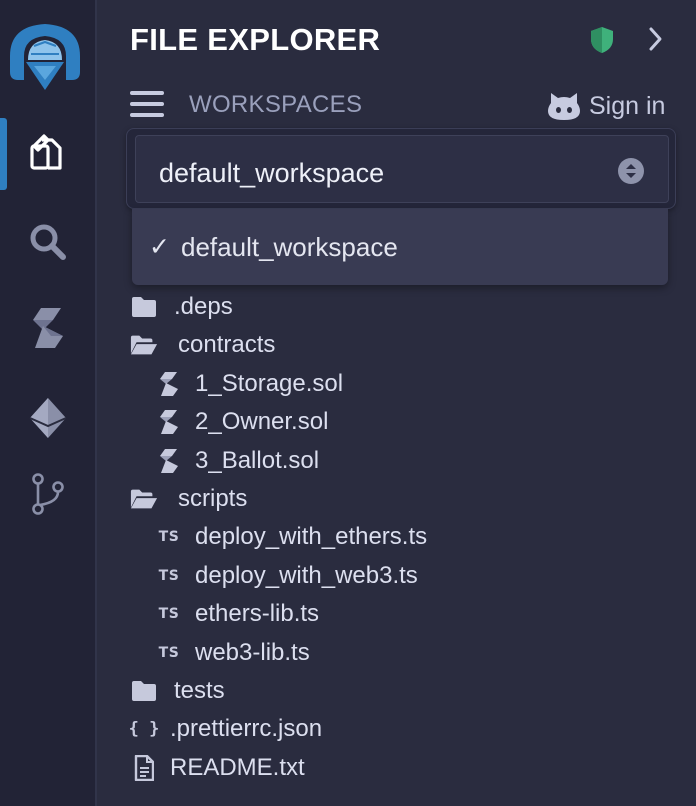 The image size is (696, 806). Describe the element at coordinates (311, 536) in the screenshot. I see `tree-label: deploy_with_ethers.ts` at that location.